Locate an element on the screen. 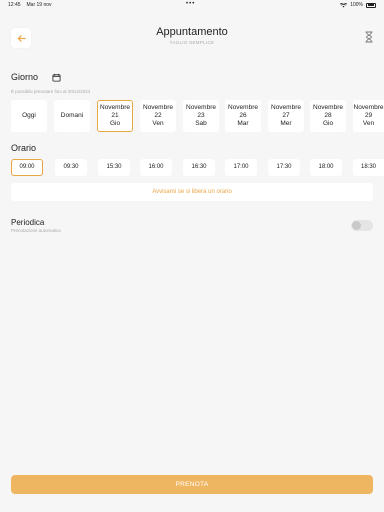 This screenshot has width=384, height=512. time-option: 16:00 is located at coordinates (156, 167).